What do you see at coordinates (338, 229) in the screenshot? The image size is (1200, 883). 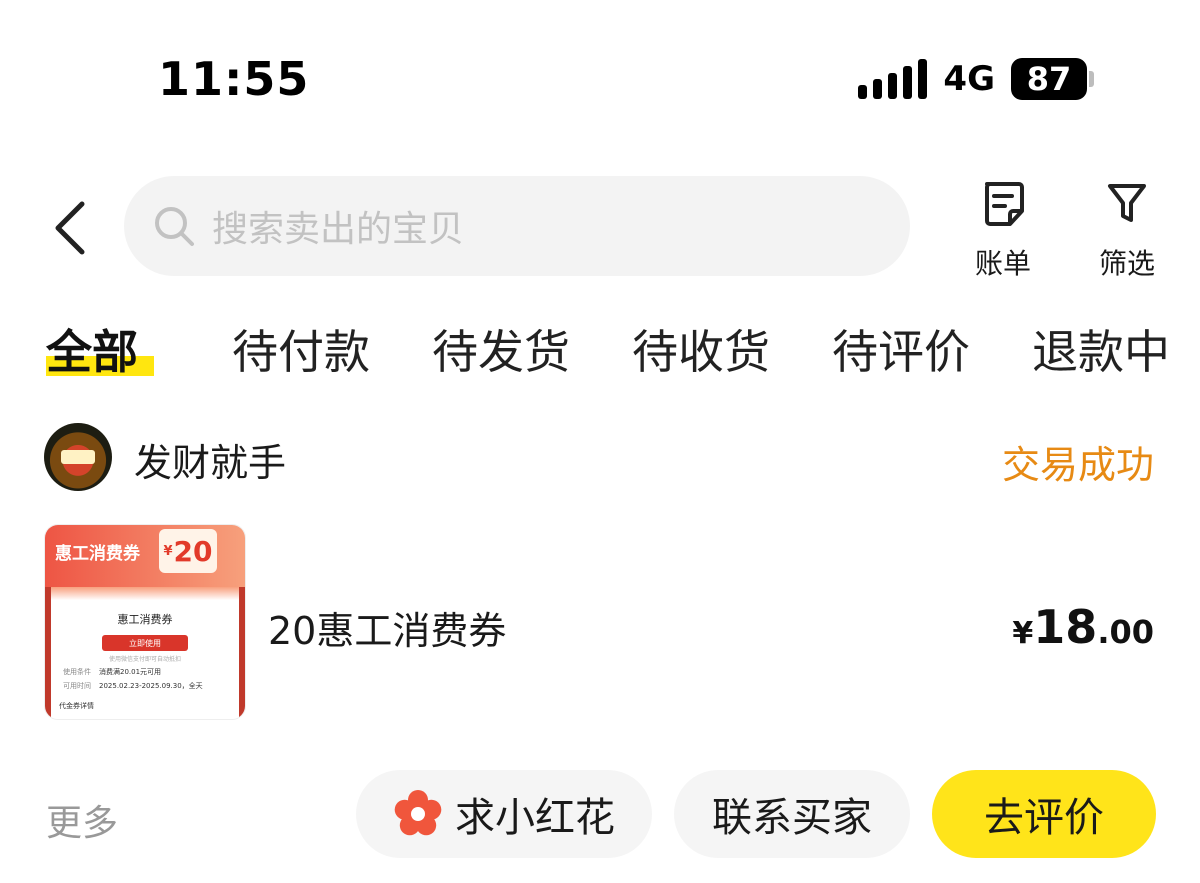 I see `search-placeholder: 搜索卖出的宝贝` at bounding box center [338, 229].